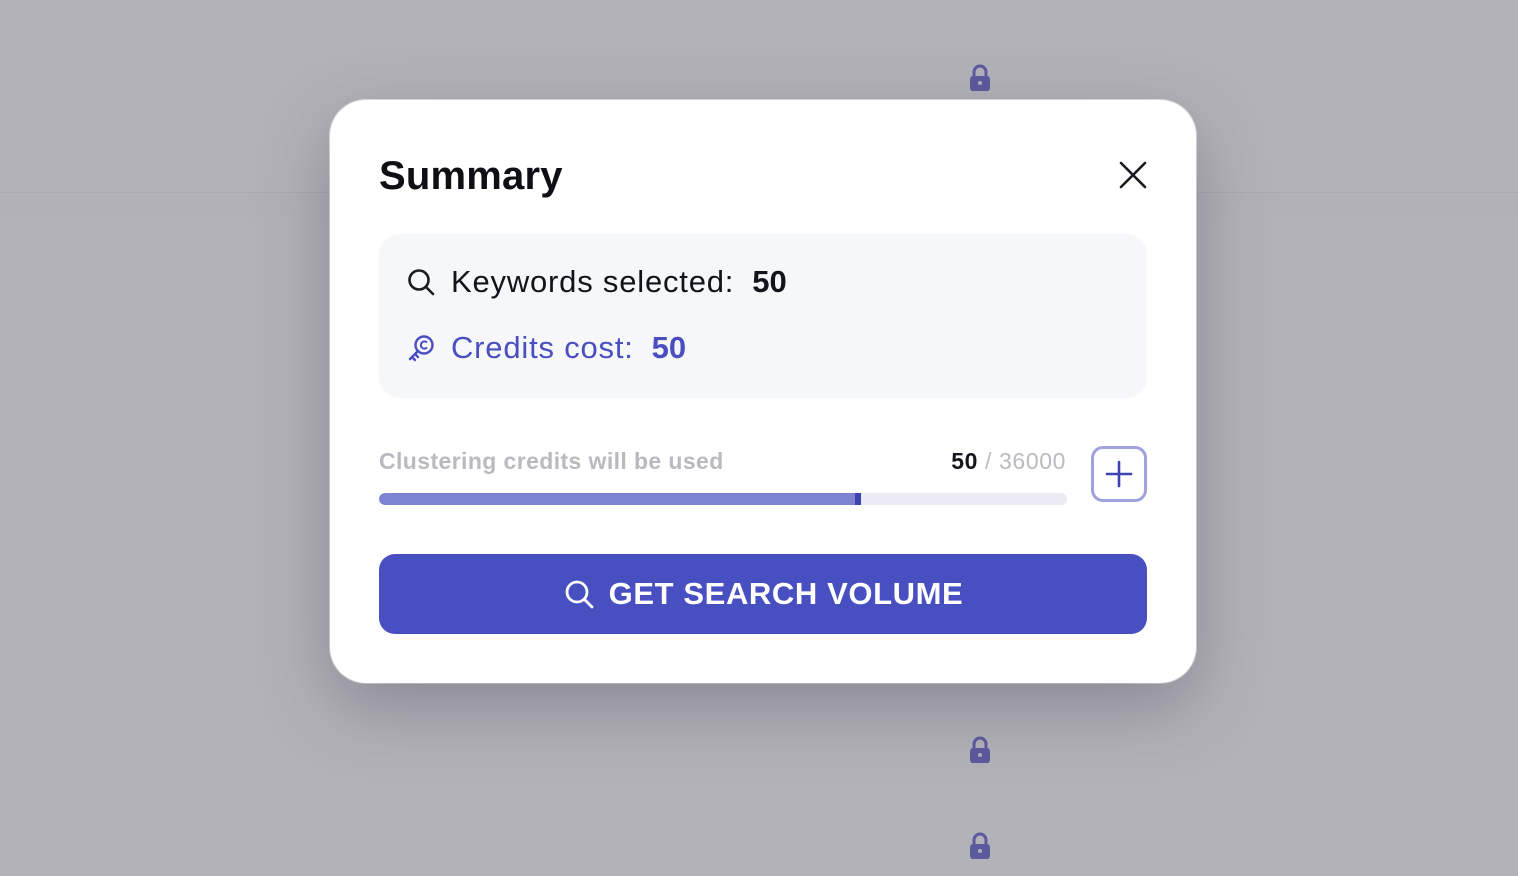 Image resolution: width=1518 pixels, height=876 pixels. What do you see at coordinates (1032, 461) in the screenshot?
I see `credits-total-value: 36000` at bounding box center [1032, 461].